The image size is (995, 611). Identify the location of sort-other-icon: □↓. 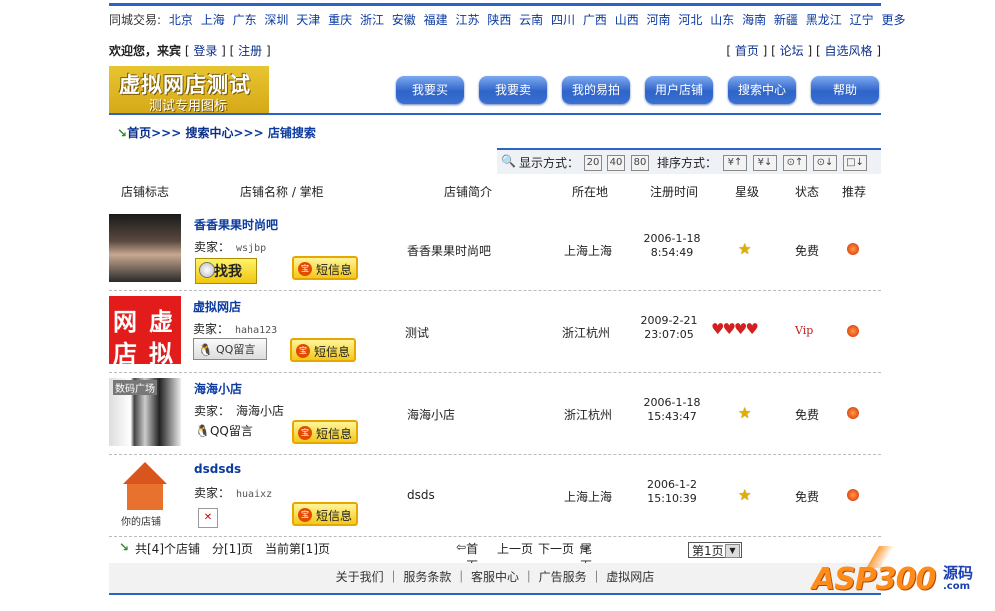
(855, 163).